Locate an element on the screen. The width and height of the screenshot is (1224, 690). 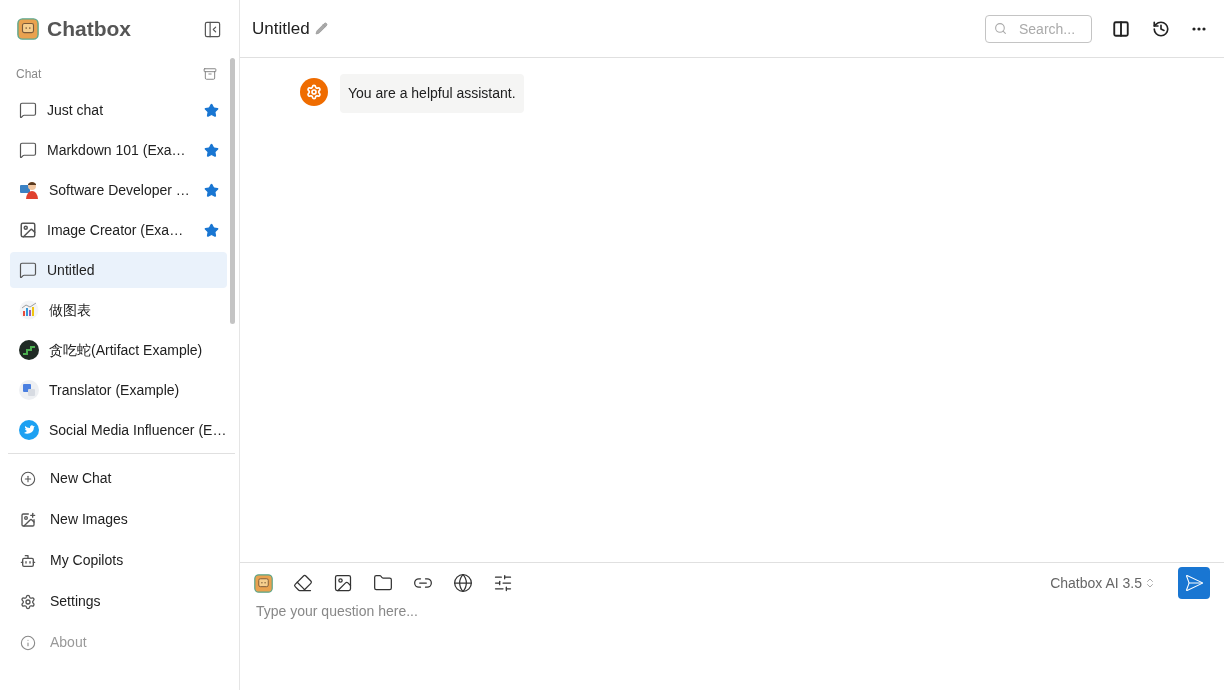
sliders-button is located at coordinates (503, 583).